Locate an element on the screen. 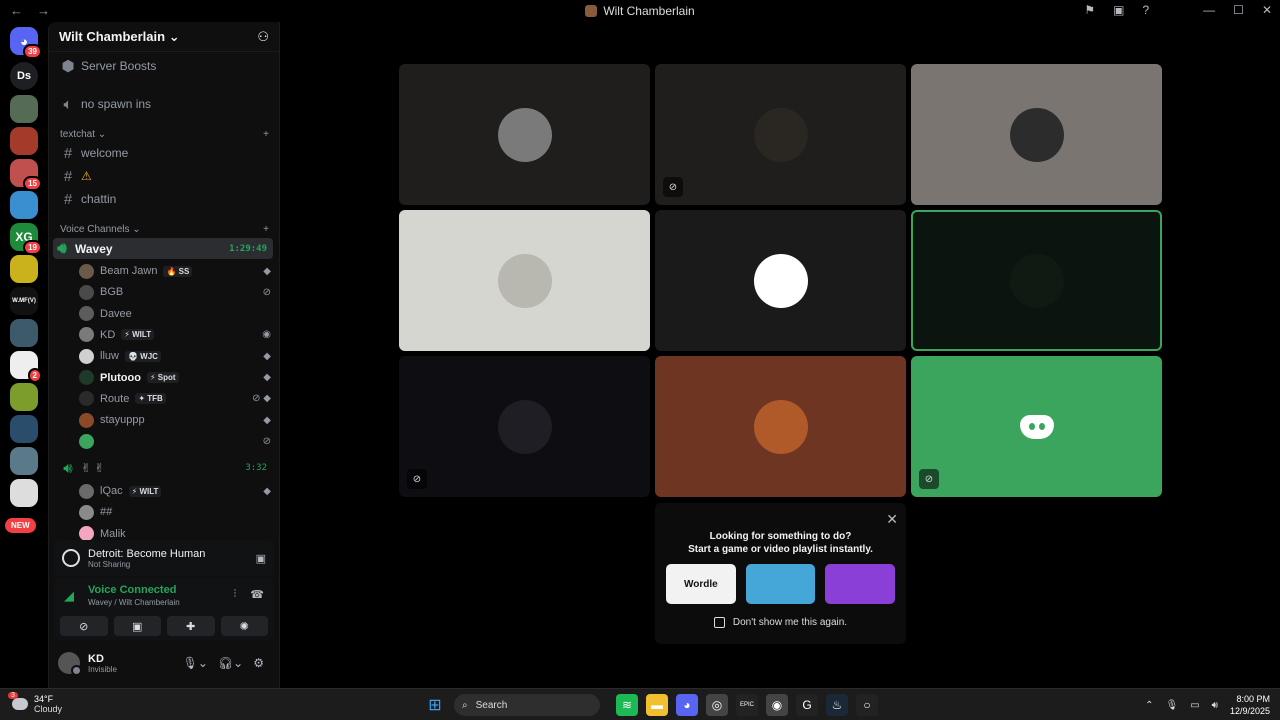 The width and height of the screenshot is (1280, 720). voice-user: ⊘ is located at coordinates (175, 441).